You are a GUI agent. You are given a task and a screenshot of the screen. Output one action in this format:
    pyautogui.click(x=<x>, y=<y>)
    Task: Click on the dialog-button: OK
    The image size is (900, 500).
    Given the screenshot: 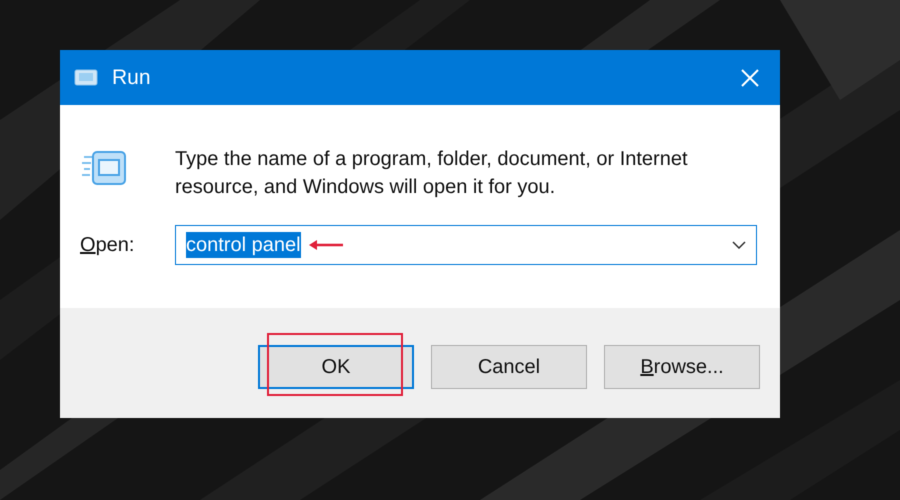 What is the action you would take?
    pyautogui.click(x=336, y=367)
    